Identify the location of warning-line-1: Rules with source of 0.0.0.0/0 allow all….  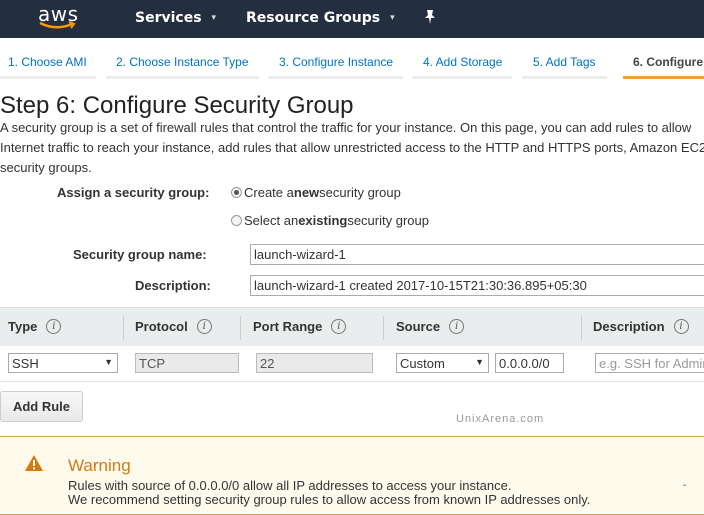
(290, 485).